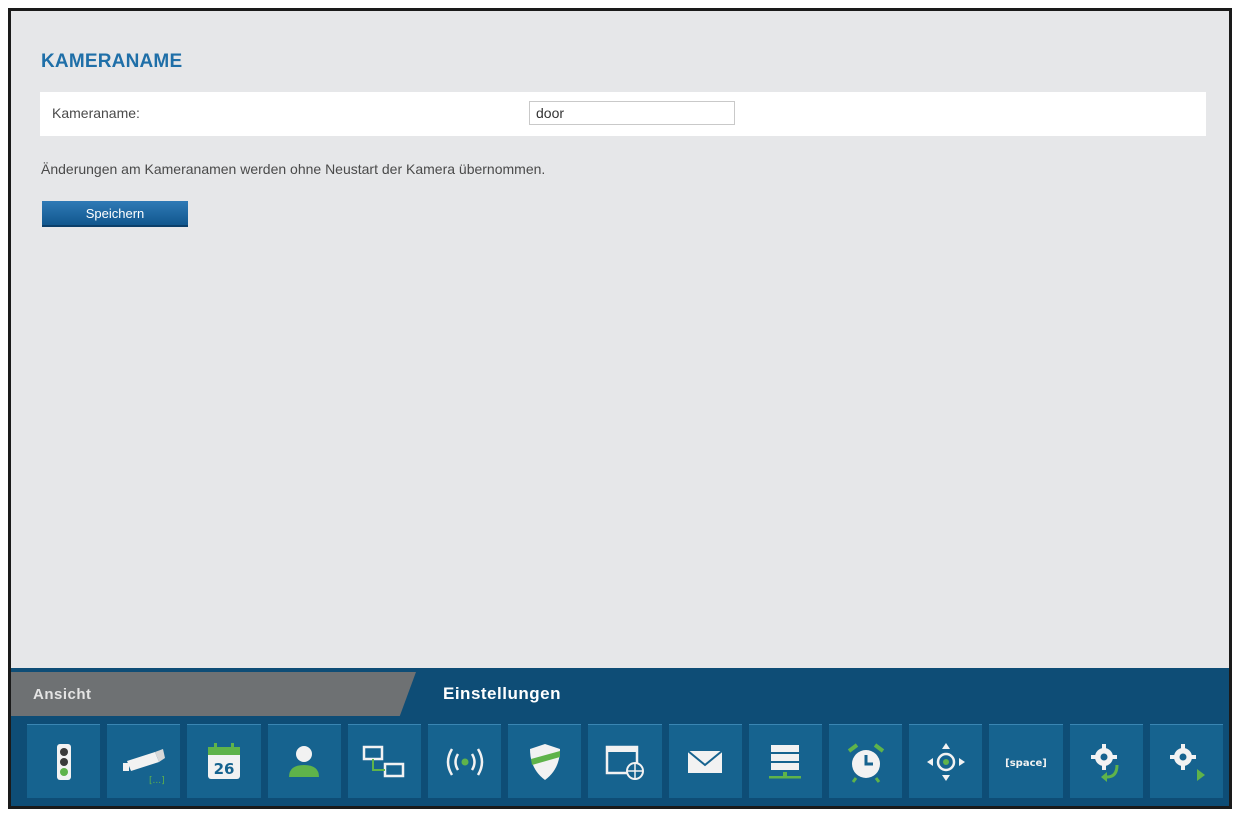  I want to click on settings-toolbar: [...] 26 [space], so click(625, 761).